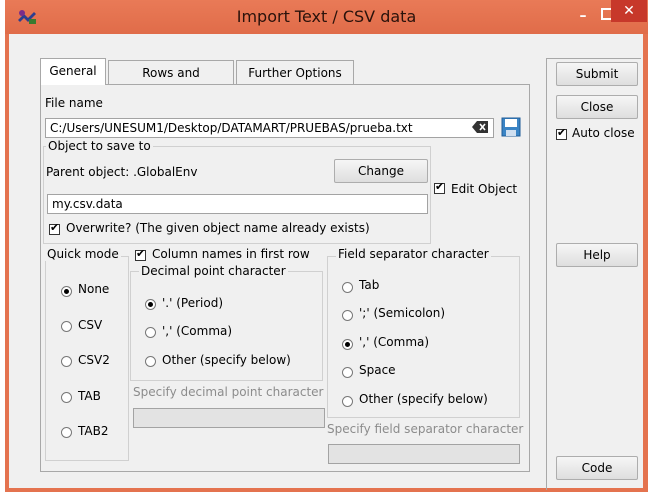  I want to click on object-name-input: my.csv.data, so click(237, 204).